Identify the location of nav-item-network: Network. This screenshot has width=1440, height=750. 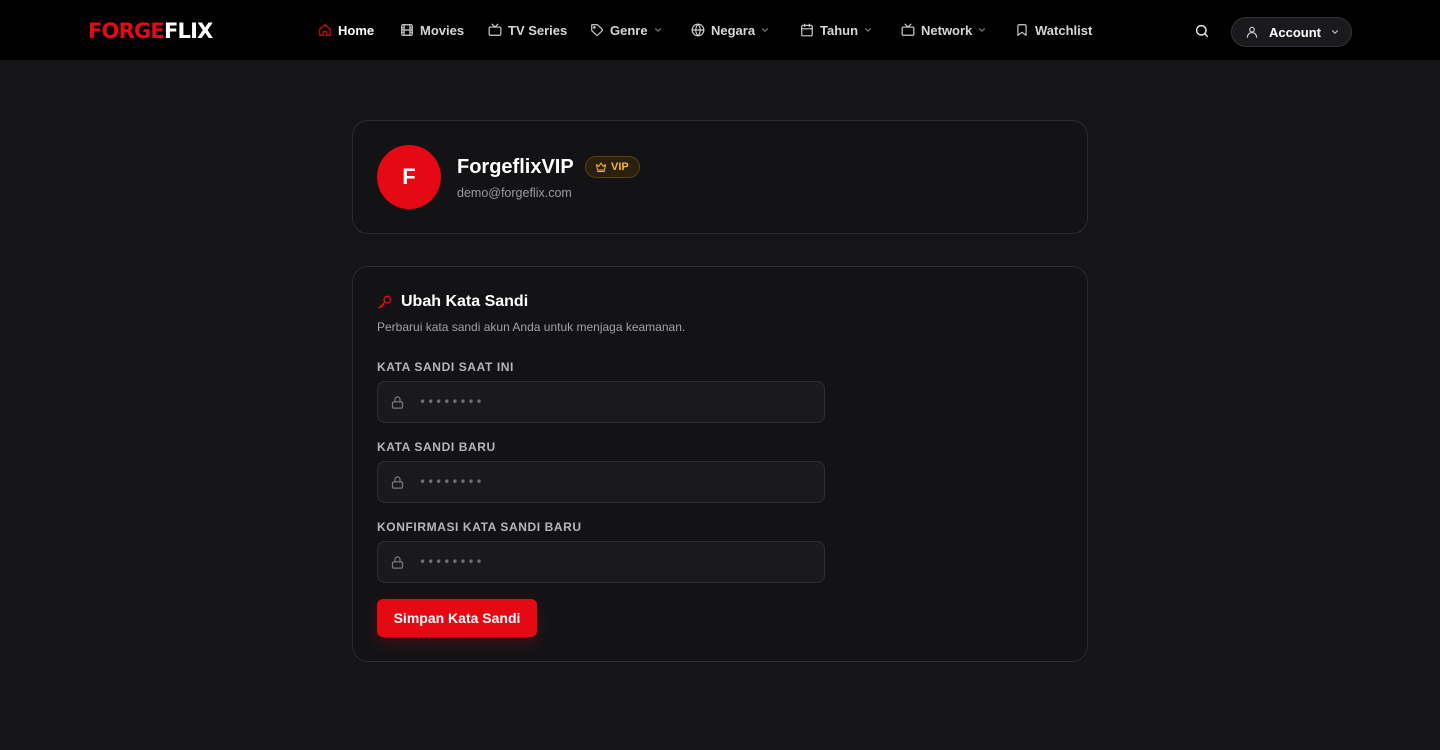
(944, 30).